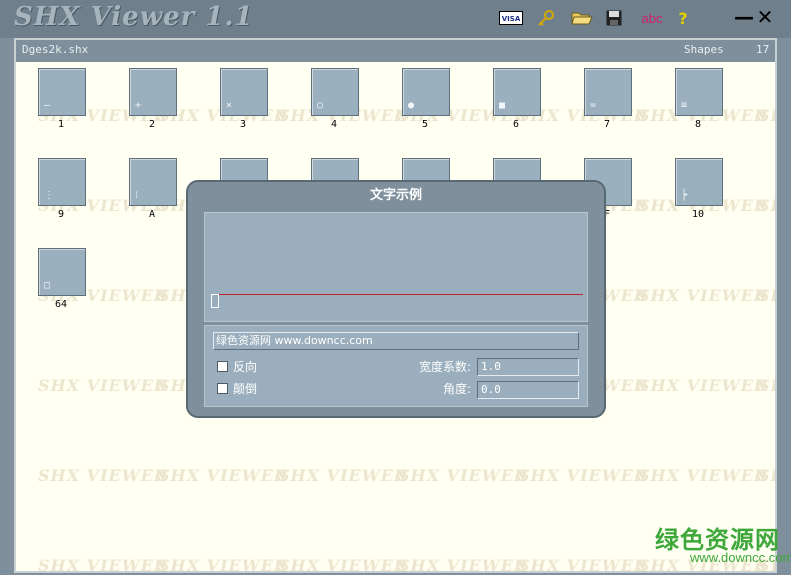 This screenshot has width=791, height=575. I want to click on width-factor-label: 宽度系数:, so click(444, 367).